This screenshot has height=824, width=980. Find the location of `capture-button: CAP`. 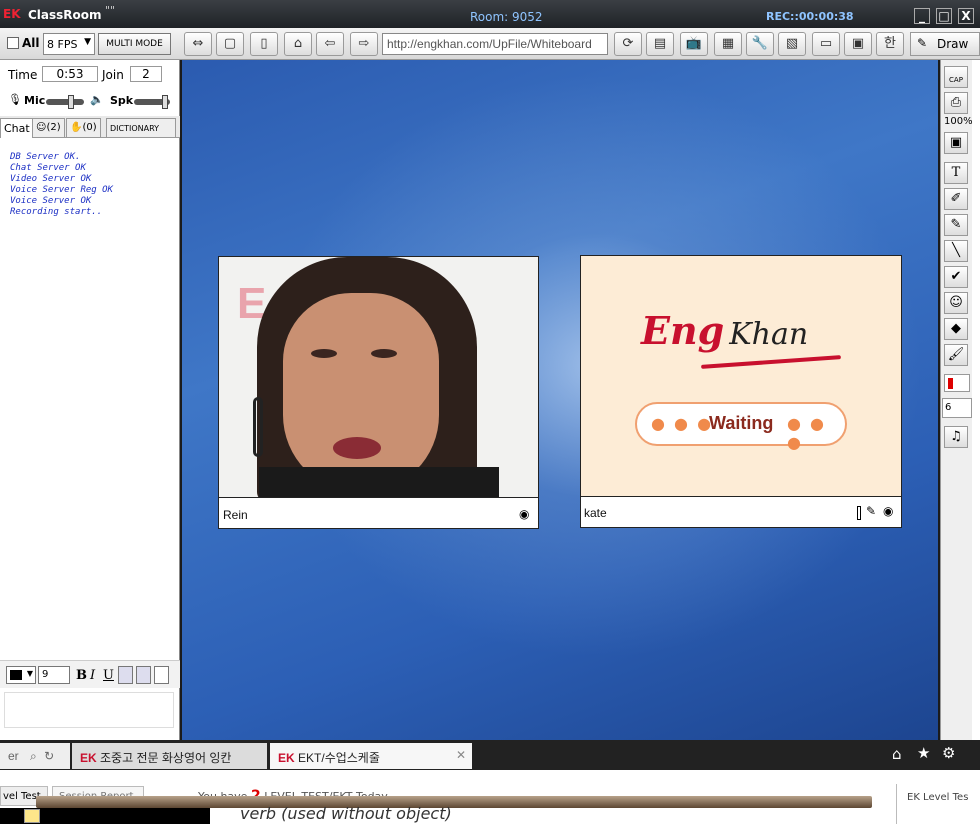

capture-button: CAP is located at coordinates (956, 77).